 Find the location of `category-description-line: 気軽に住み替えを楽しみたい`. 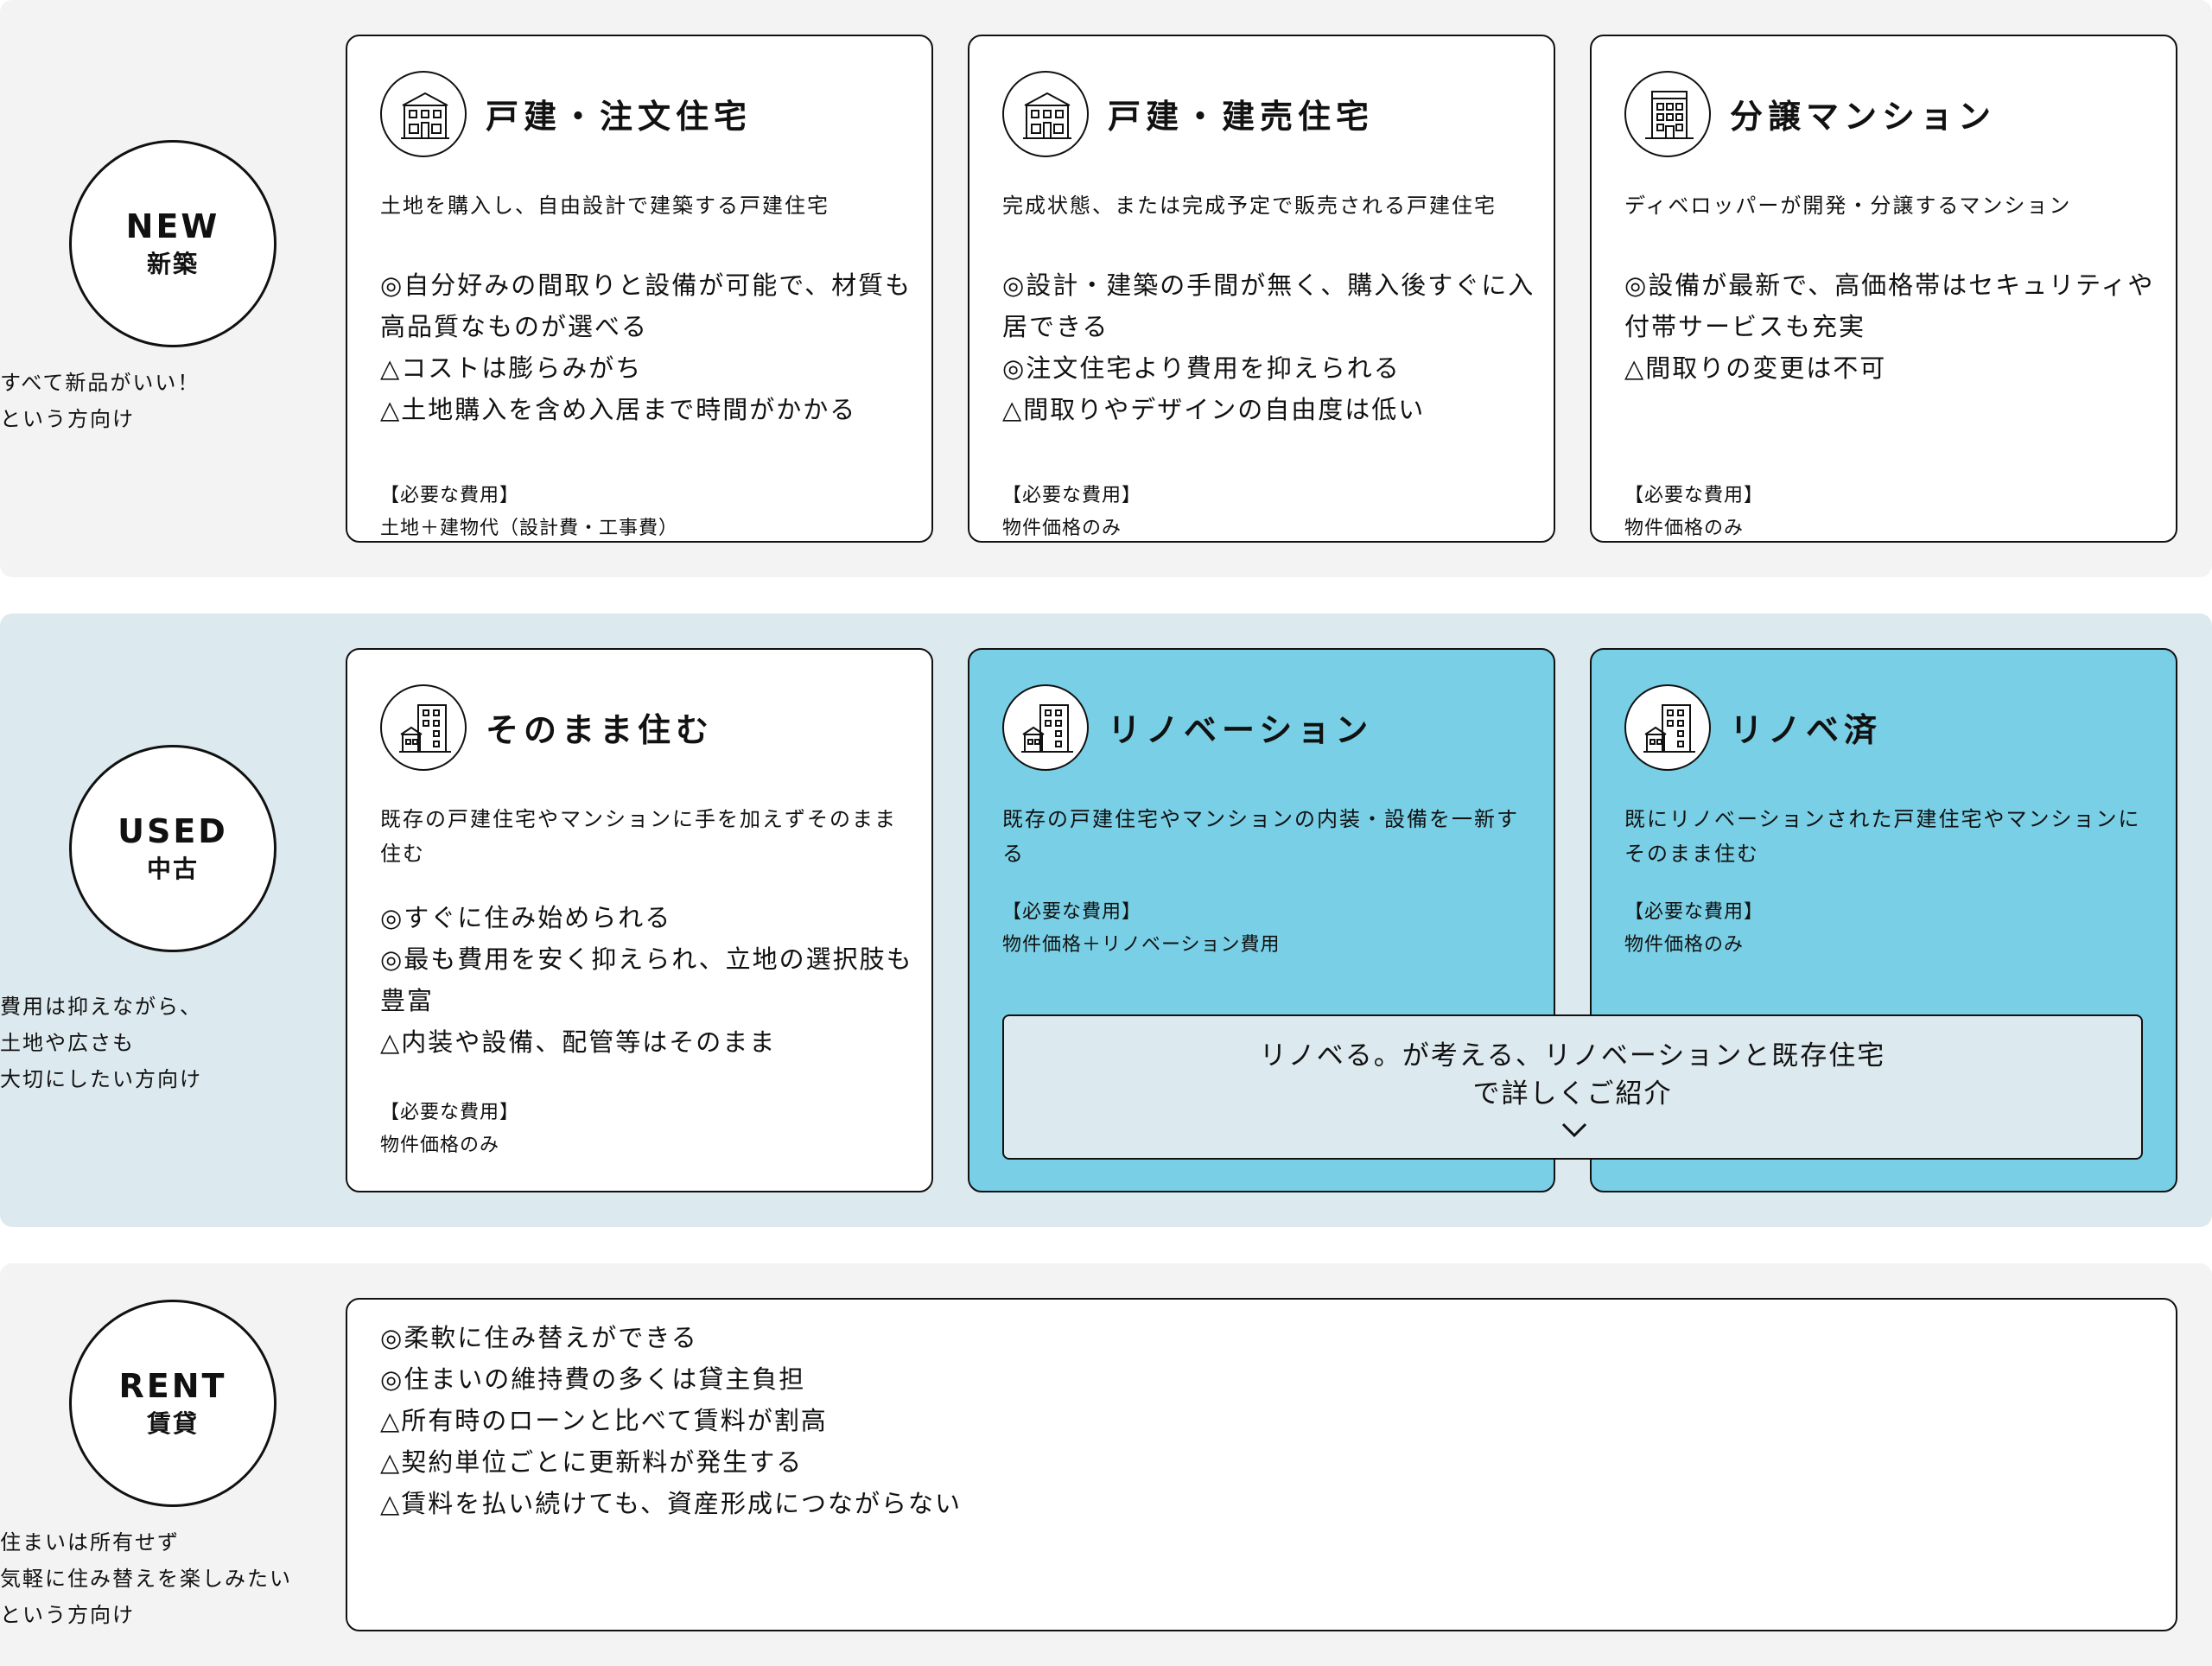

category-description-line: 気軽に住み替えを楽しみたい is located at coordinates (146, 1579).